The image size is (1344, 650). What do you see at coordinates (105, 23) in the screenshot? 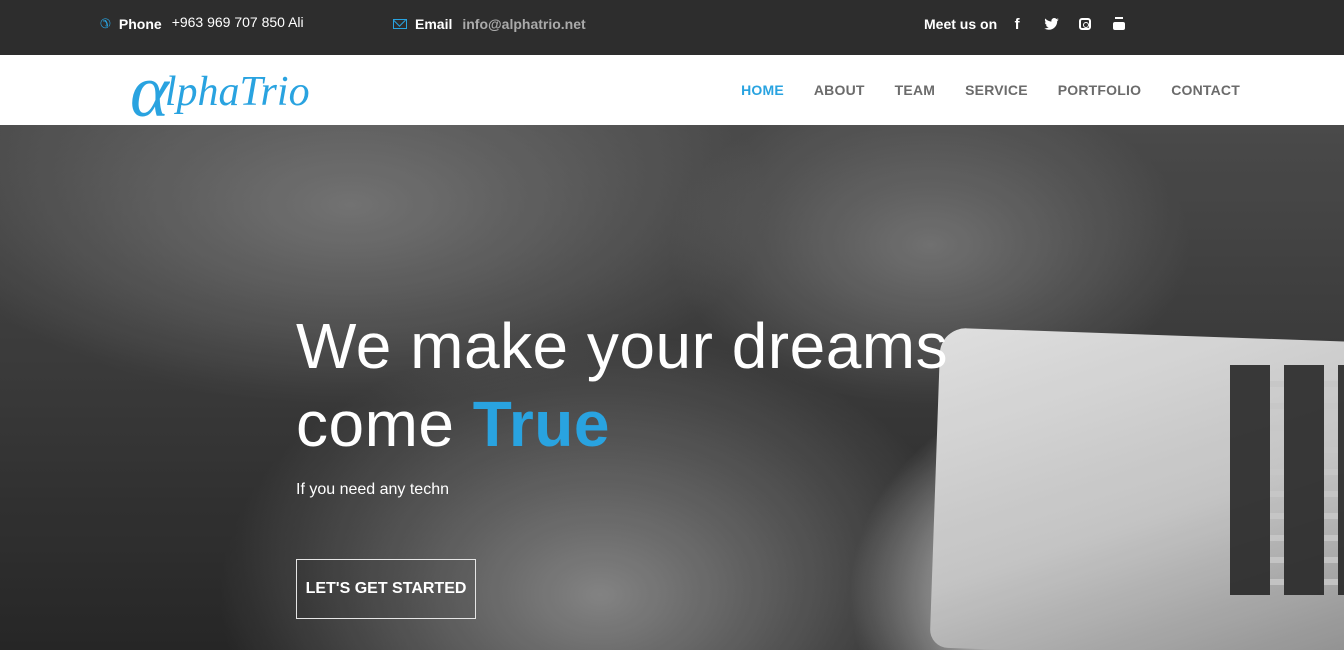
I see `phone-icon: ✆` at bounding box center [105, 23].